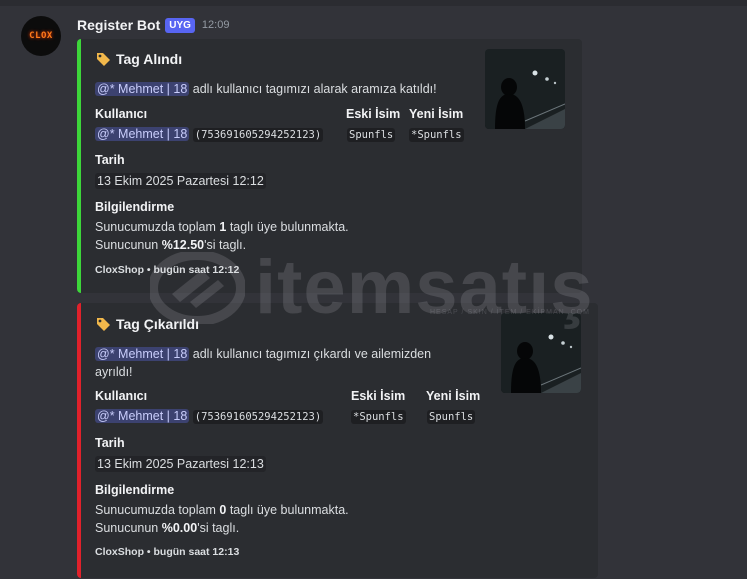  Describe the element at coordinates (378, 417) in the screenshot. I see `field-old-name-value: *Spunfls` at that location.